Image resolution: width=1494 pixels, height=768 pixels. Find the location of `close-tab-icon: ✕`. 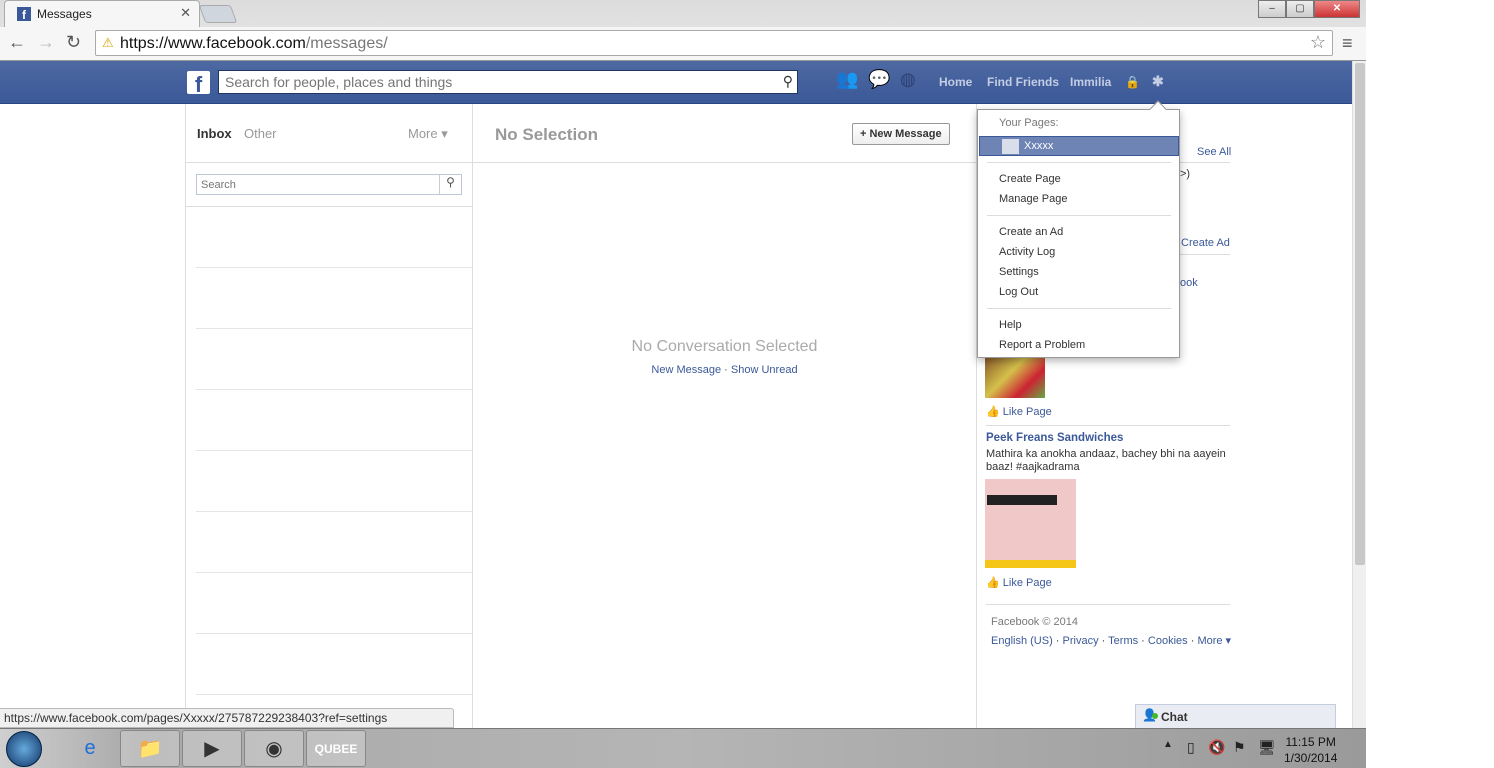

close-tab-icon: ✕ is located at coordinates (185, 13).